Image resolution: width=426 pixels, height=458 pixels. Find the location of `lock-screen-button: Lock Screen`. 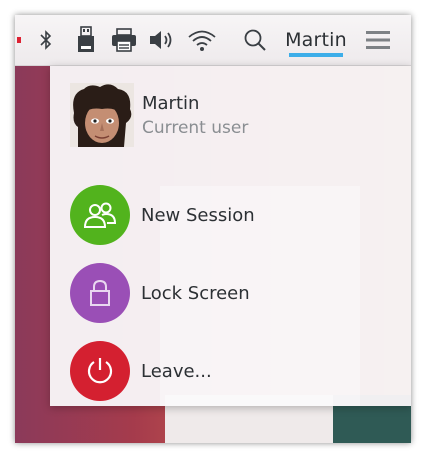

lock-screen-button: Lock Screen is located at coordinates (160, 293).